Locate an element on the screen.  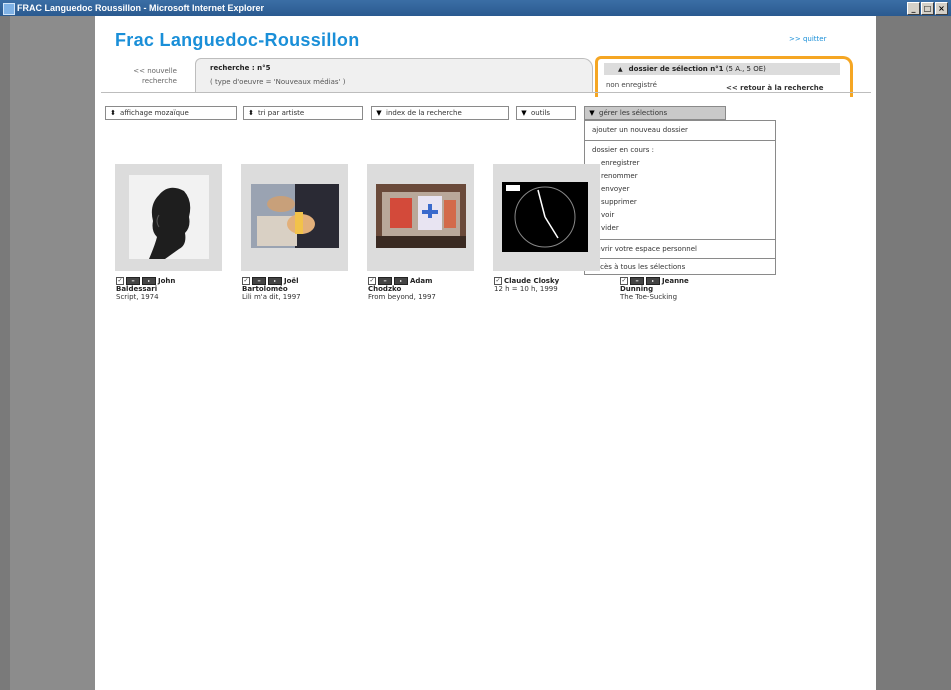
artist-first-name: Joël is located at coordinates (291, 281).